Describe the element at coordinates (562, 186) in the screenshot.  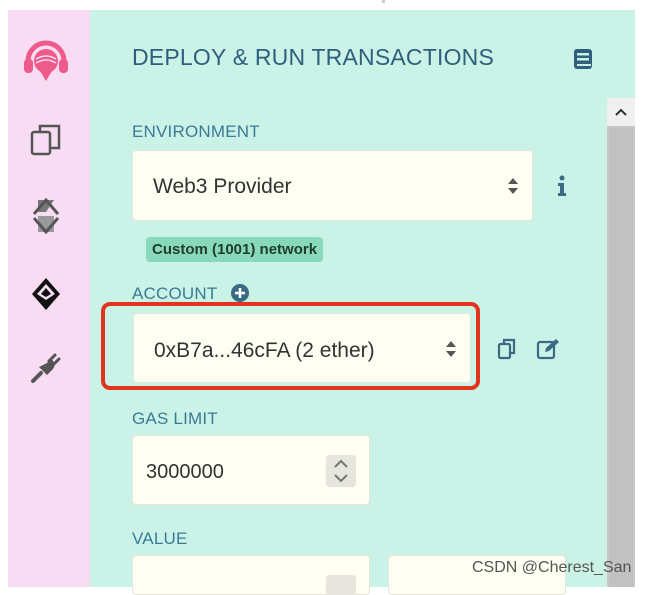
I see `info-icon` at that location.